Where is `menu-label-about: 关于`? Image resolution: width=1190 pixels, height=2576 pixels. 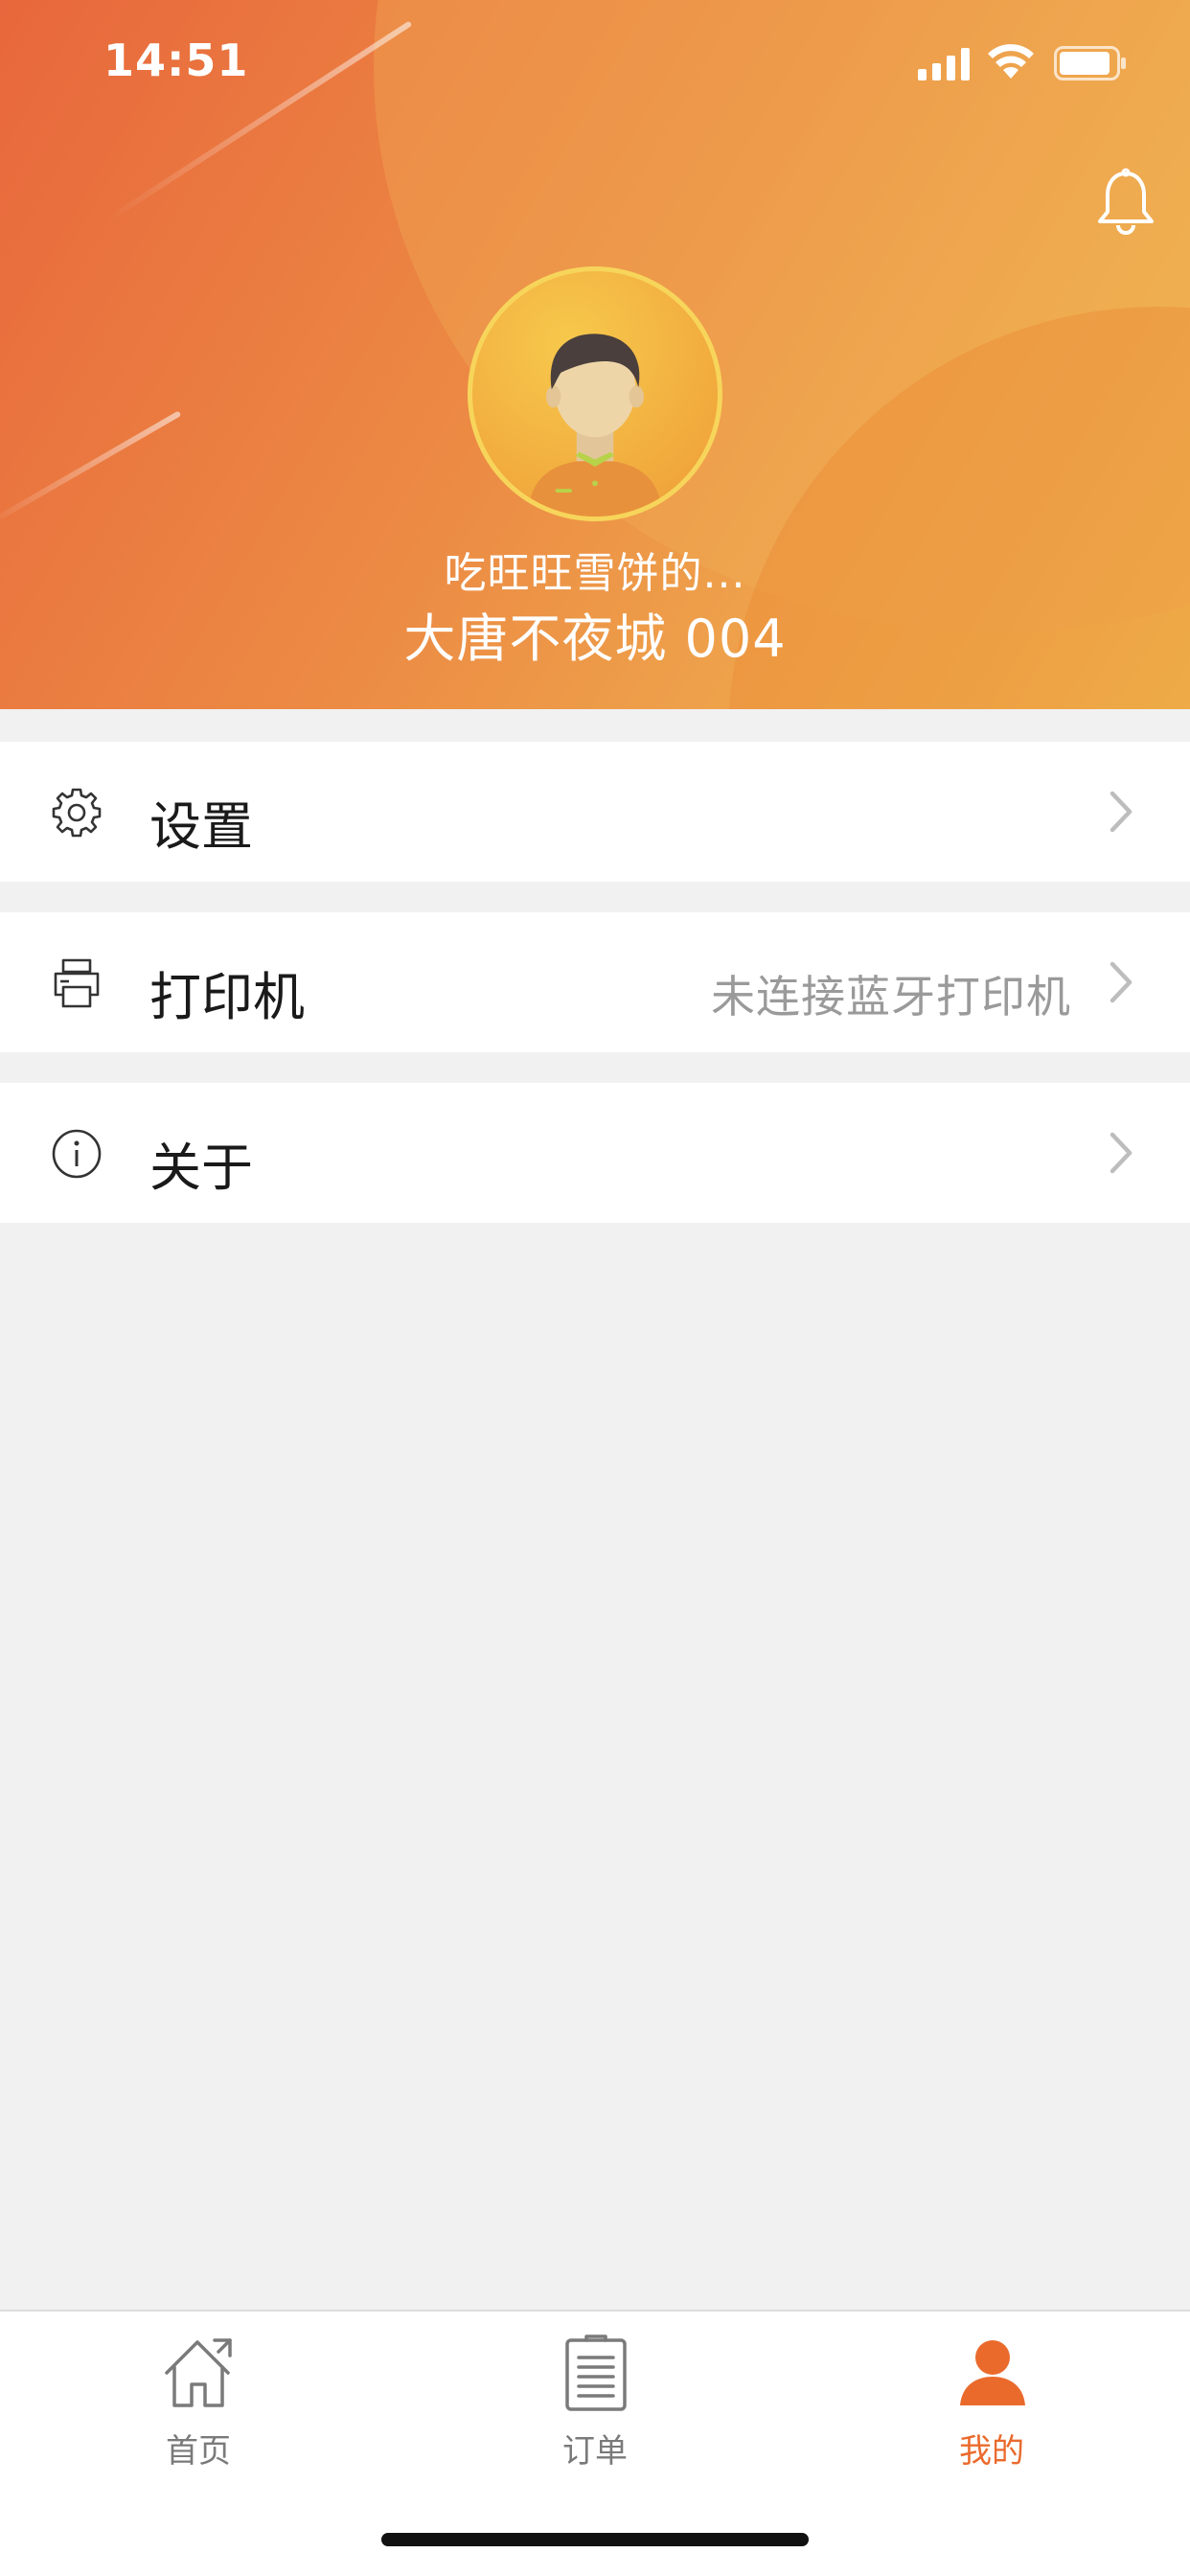
menu-label-about: 关于 is located at coordinates (201, 1168).